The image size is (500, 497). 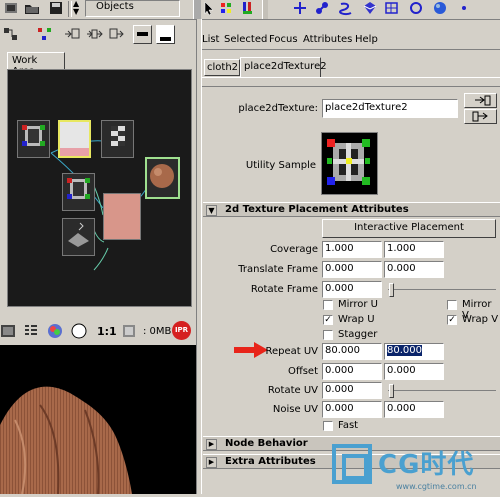 What do you see at coordinates (210, 40) in the screenshot?
I see `menu-list: List` at bounding box center [210, 40].